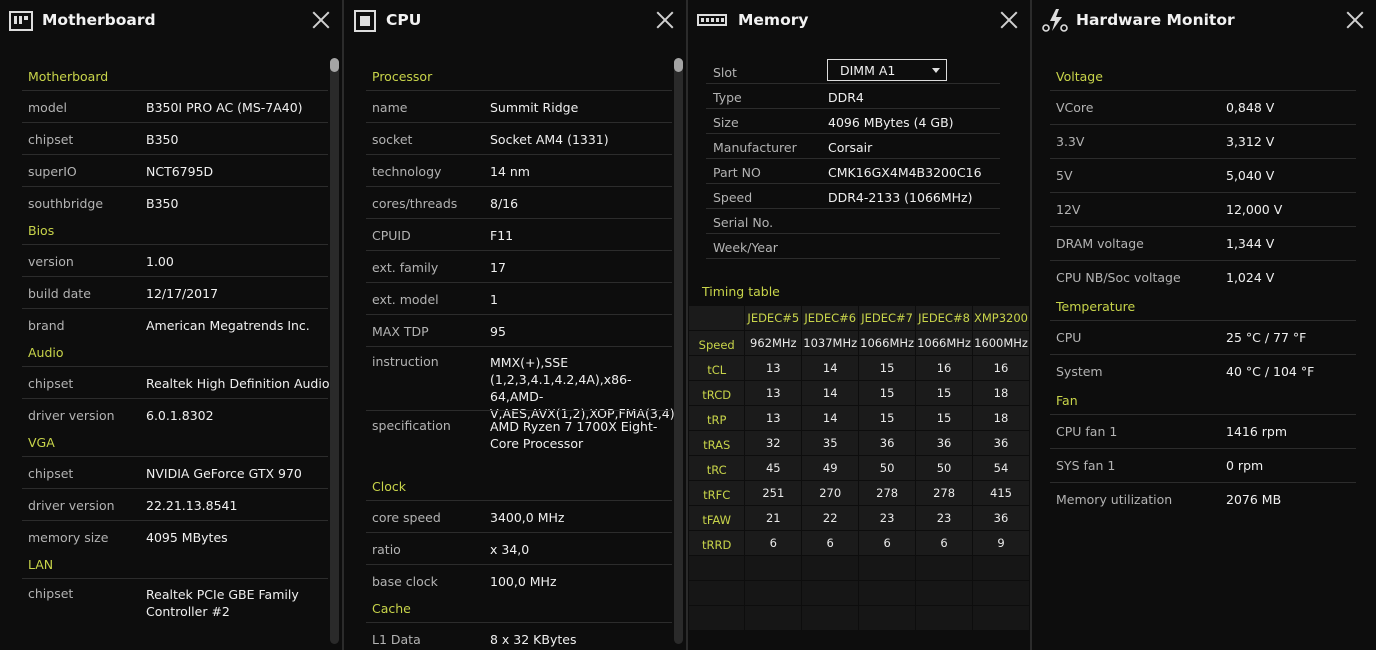 The image size is (1376, 650). I want to click on info-label: southbridge, so click(66, 203).